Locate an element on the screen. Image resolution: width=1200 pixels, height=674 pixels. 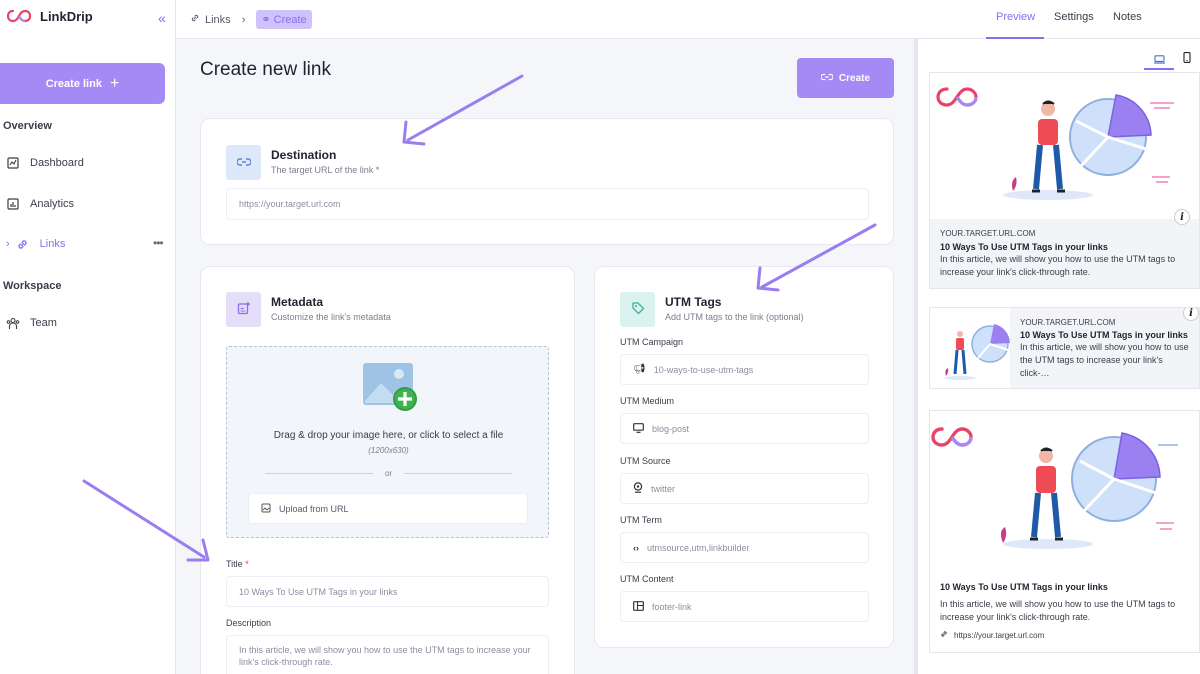
create-link-button: Create link + is located at coordinates (82, 83).